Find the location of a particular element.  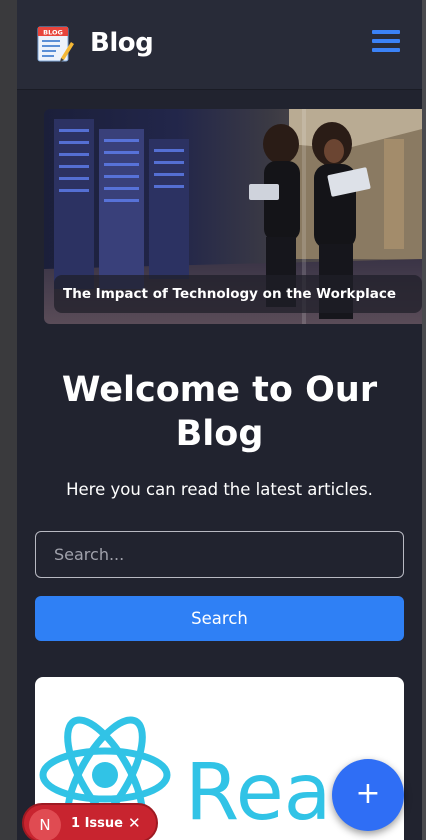

page-title: Welcome to Our Blog is located at coordinates (219, 412).